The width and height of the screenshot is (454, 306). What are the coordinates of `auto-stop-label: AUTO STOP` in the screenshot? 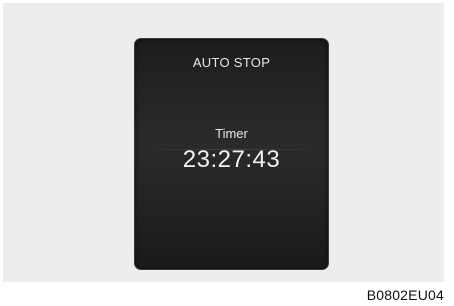 It's located at (231, 62).